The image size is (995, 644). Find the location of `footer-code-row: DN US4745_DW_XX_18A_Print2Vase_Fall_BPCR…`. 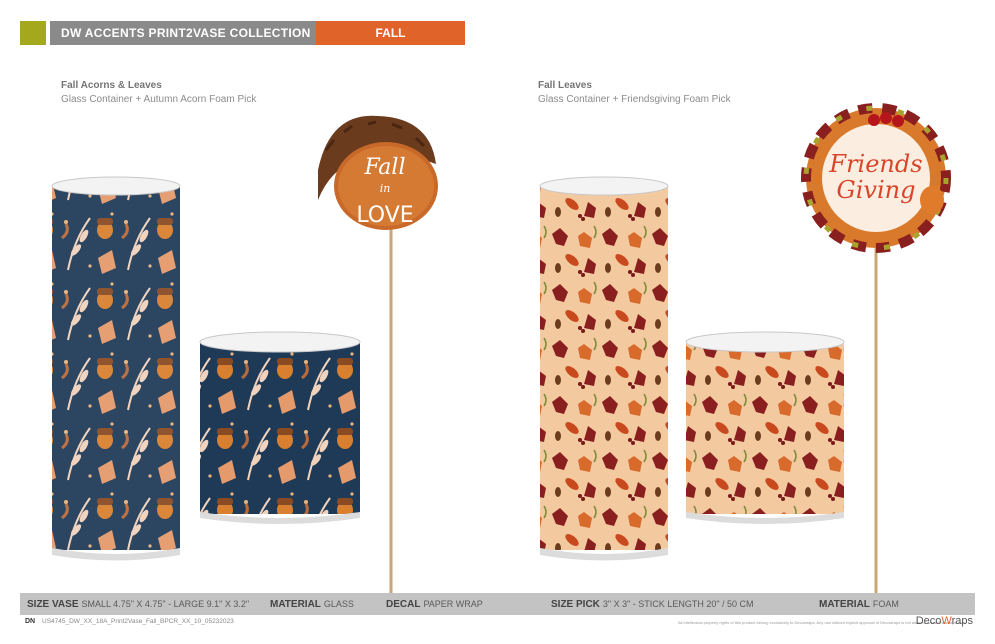

footer-code-row: DN US4745_DW_XX_18A_Print2Vase_Fall_BPCR… is located at coordinates (497, 622).